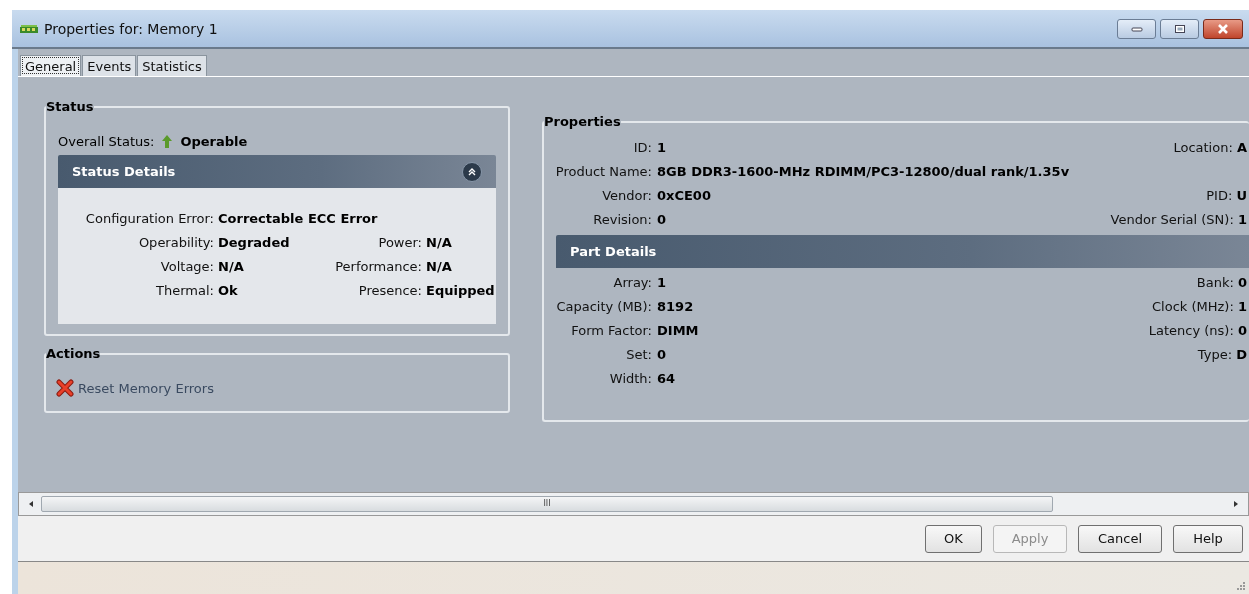 The width and height of the screenshot is (1249, 594). Describe the element at coordinates (124, 171) in the screenshot. I see `section-title: Status Details` at that location.